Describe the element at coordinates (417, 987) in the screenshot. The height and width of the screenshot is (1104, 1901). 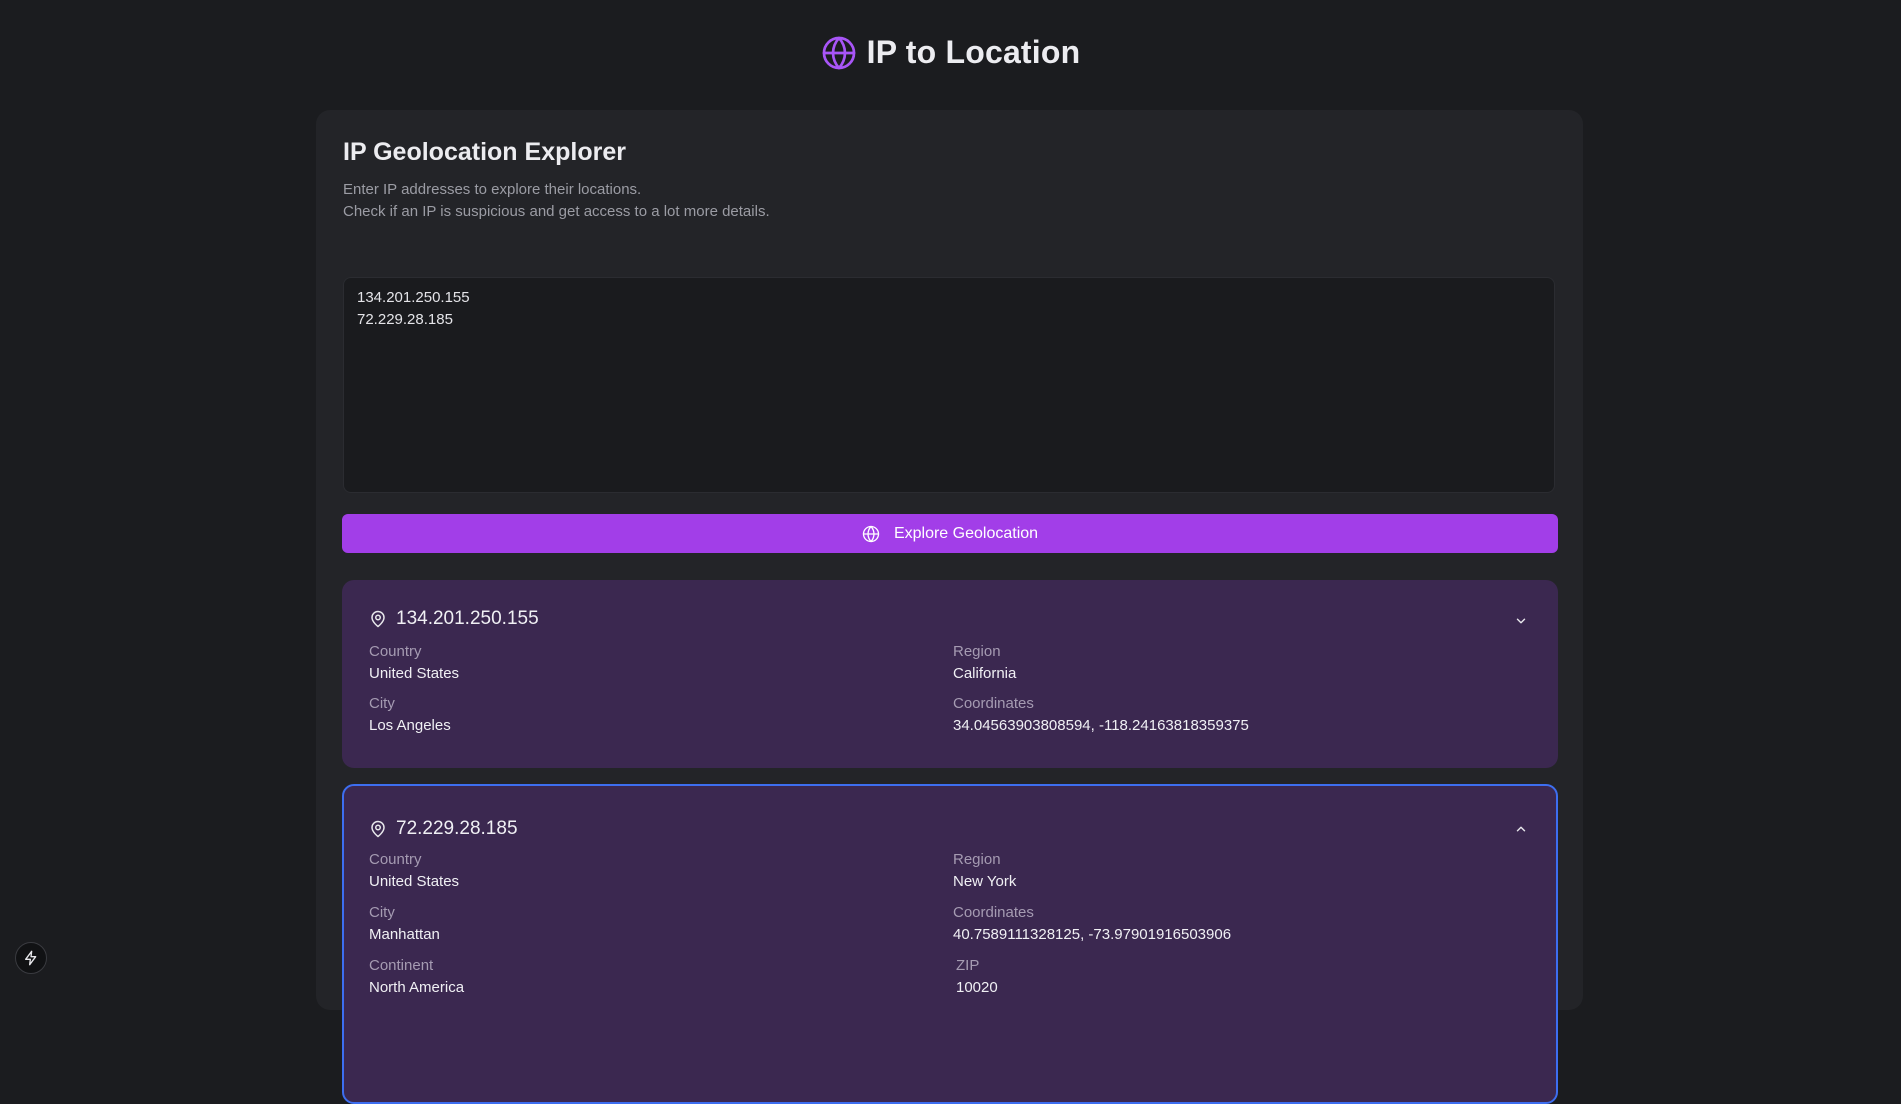
I see `continent-value: North America` at that location.